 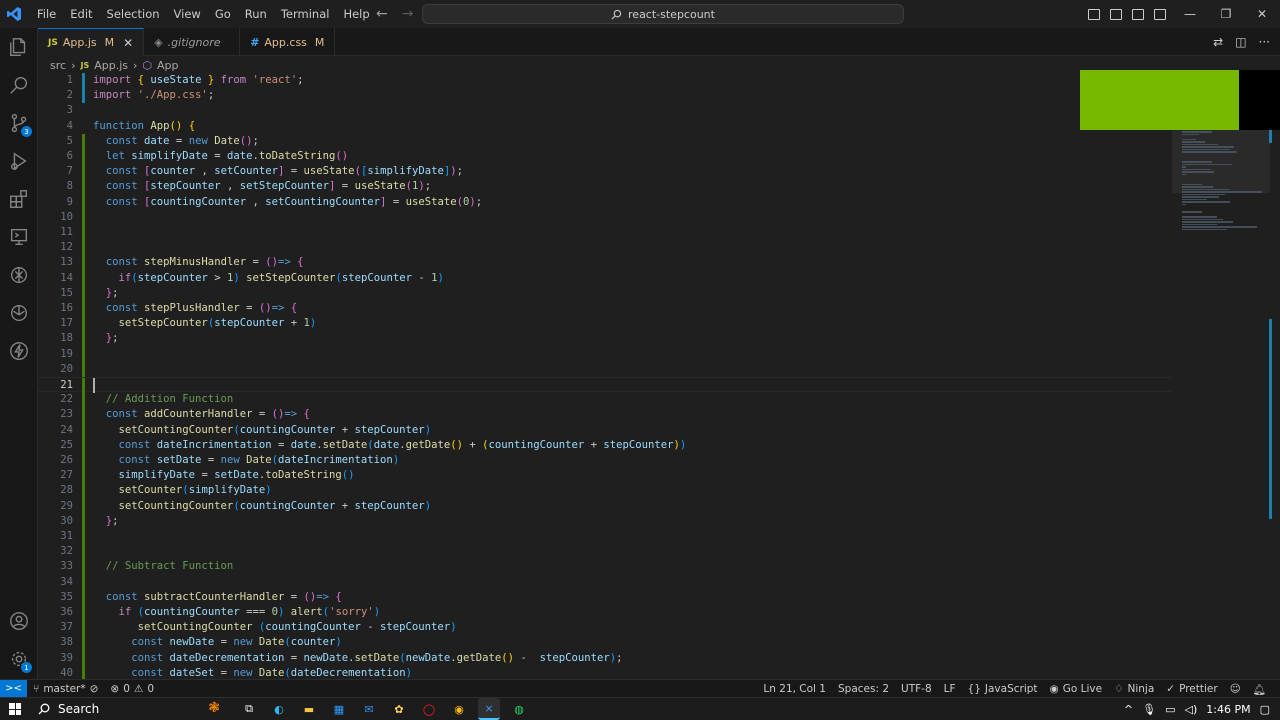 What do you see at coordinates (605, 126) in the screenshot?
I see `code-line: 4 function App() {` at bounding box center [605, 126].